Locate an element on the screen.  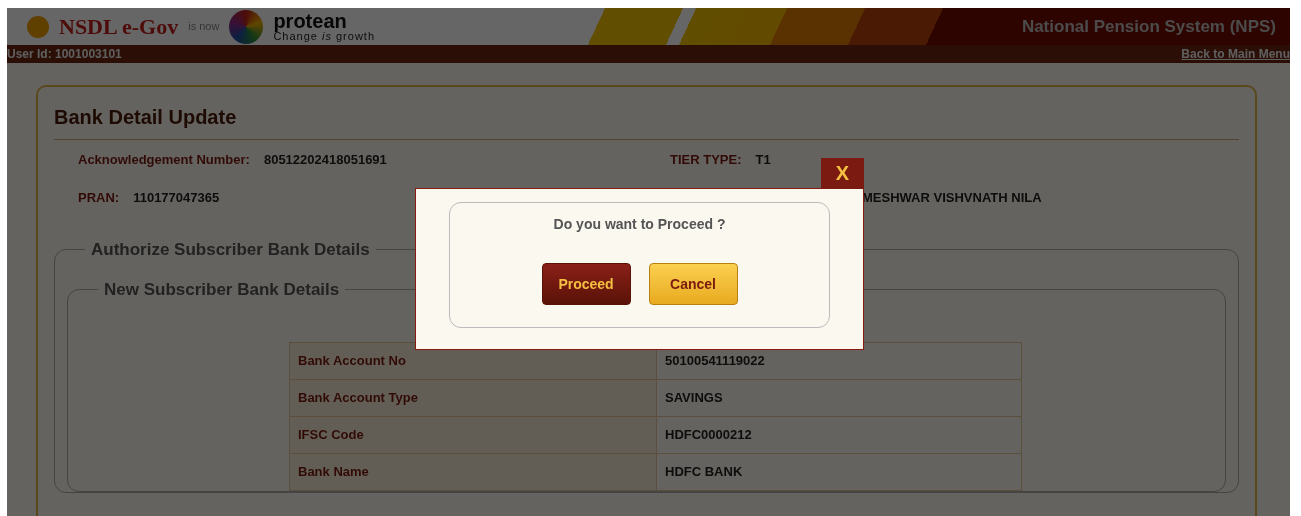
section-legend: Authorize Subscriber Bank Details is located at coordinates (230, 250).